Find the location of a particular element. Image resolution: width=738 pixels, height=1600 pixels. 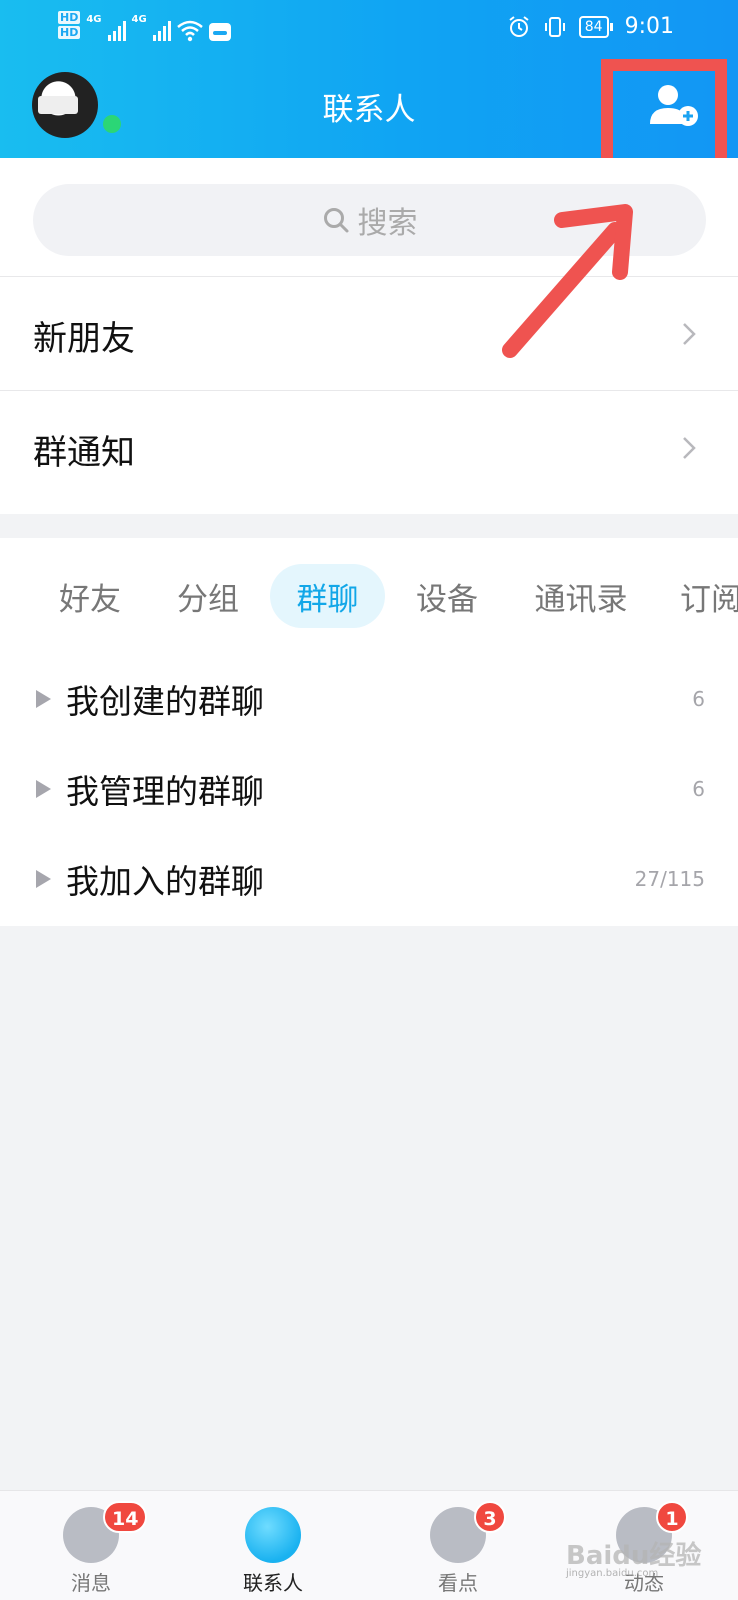

annotation-arrow is located at coordinates (567, 281).